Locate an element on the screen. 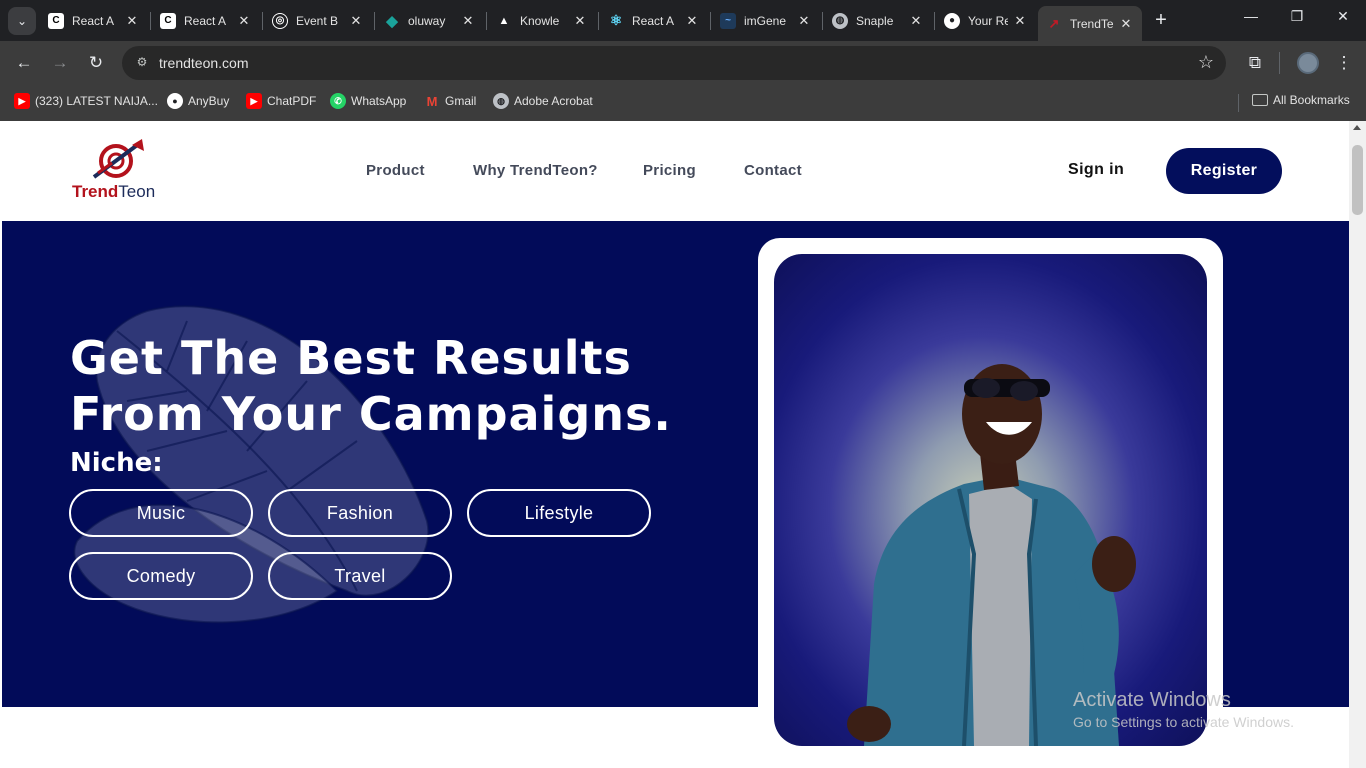 The height and width of the screenshot is (768, 1366). scrollbar-thumb is located at coordinates (1357, 180).